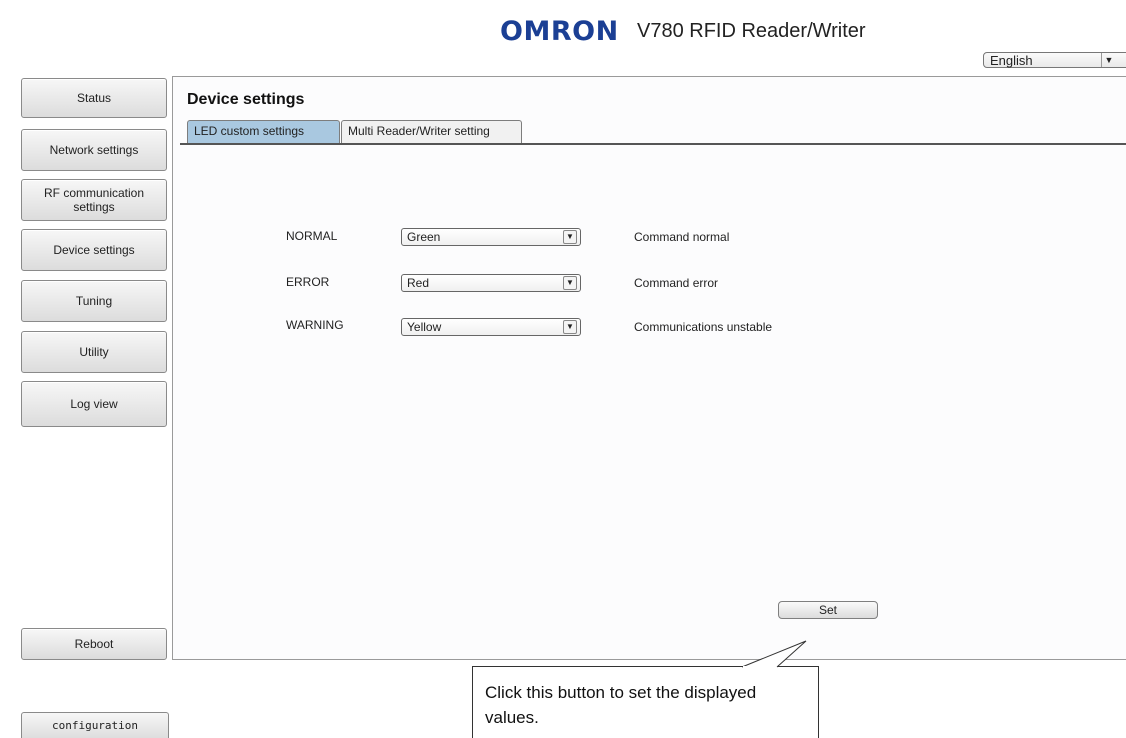 This screenshot has height=738, width=1126. I want to click on set-label: Set, so click(827, 610).